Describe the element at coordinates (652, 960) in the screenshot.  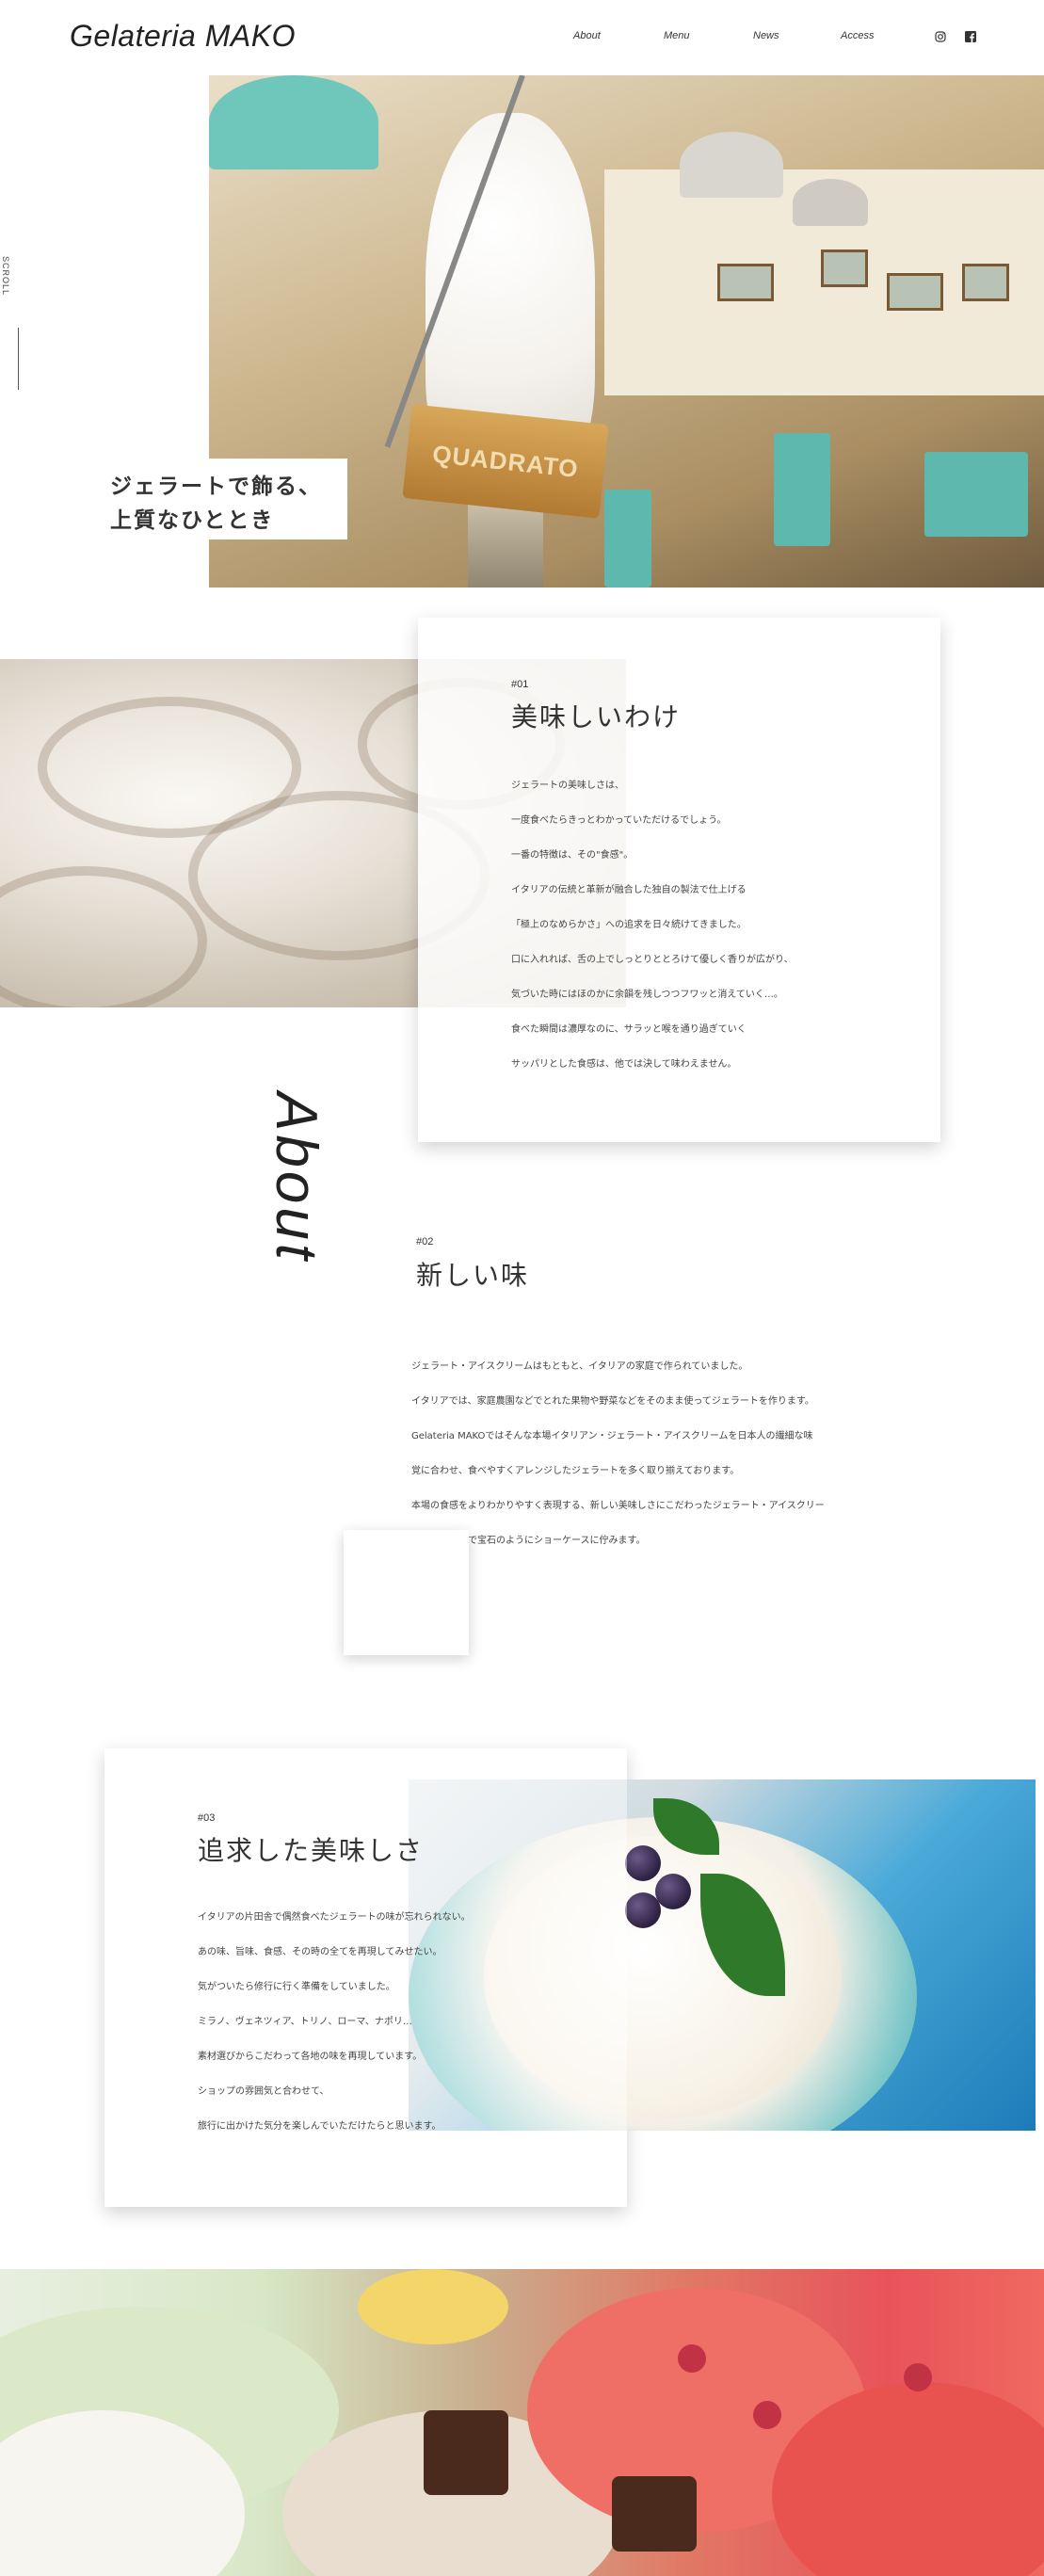
I see `body-line: 口に入れれば、舌の上でしっとりととろけて優しく香りが広がり、` at that location.